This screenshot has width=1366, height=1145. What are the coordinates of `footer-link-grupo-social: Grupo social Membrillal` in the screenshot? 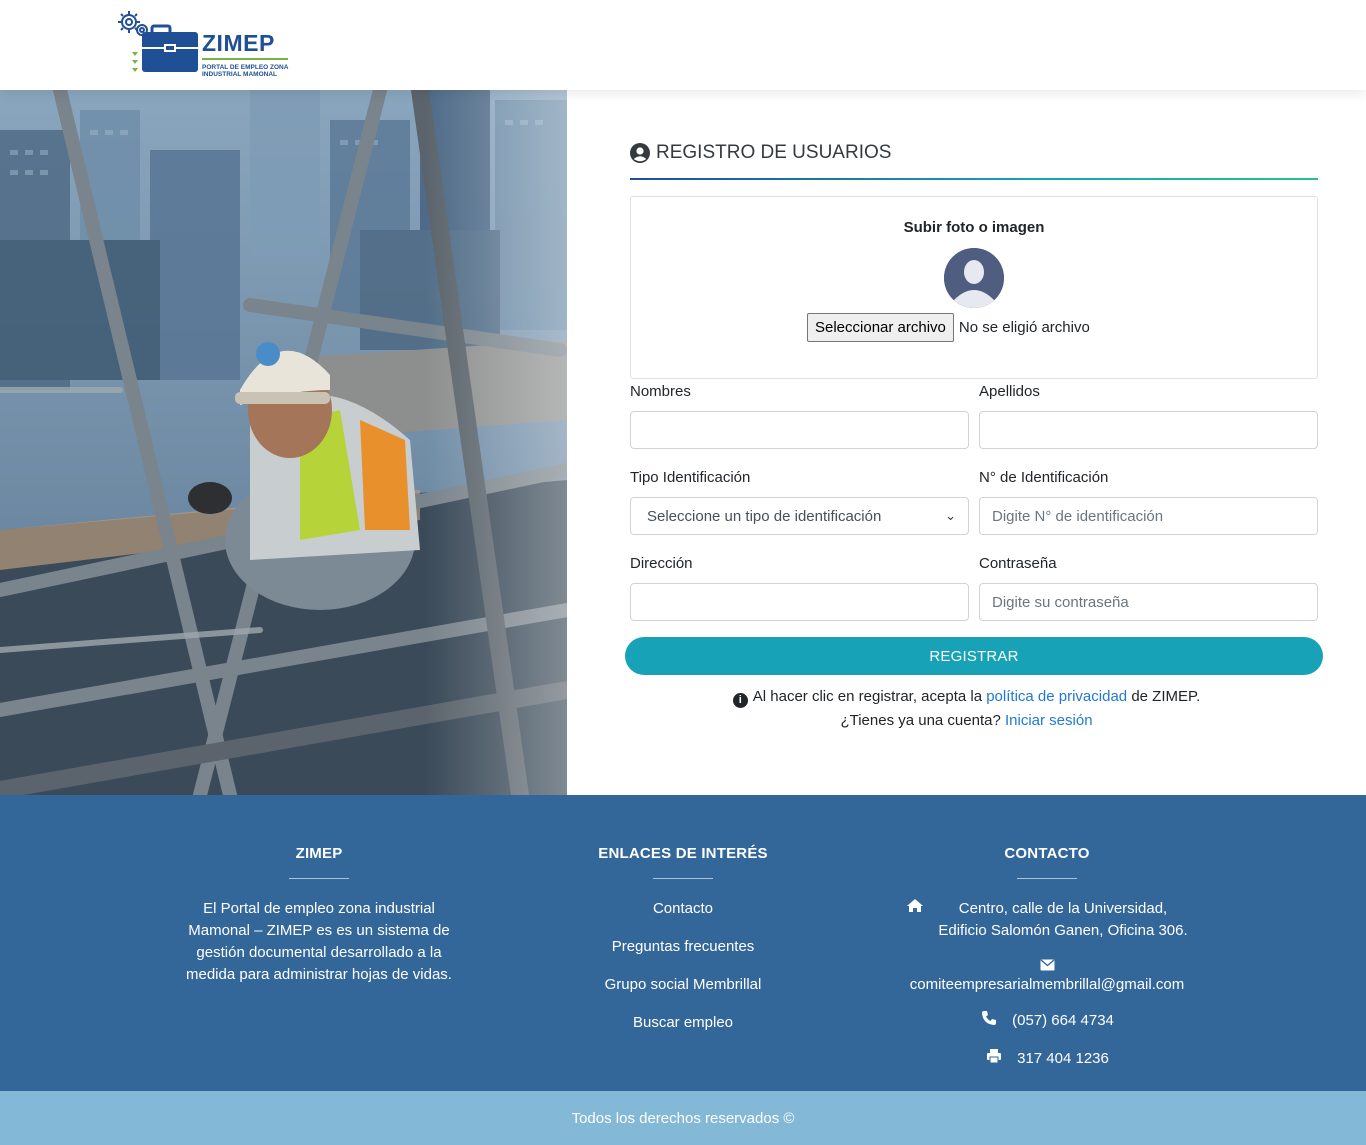 It's located at (683, 993).